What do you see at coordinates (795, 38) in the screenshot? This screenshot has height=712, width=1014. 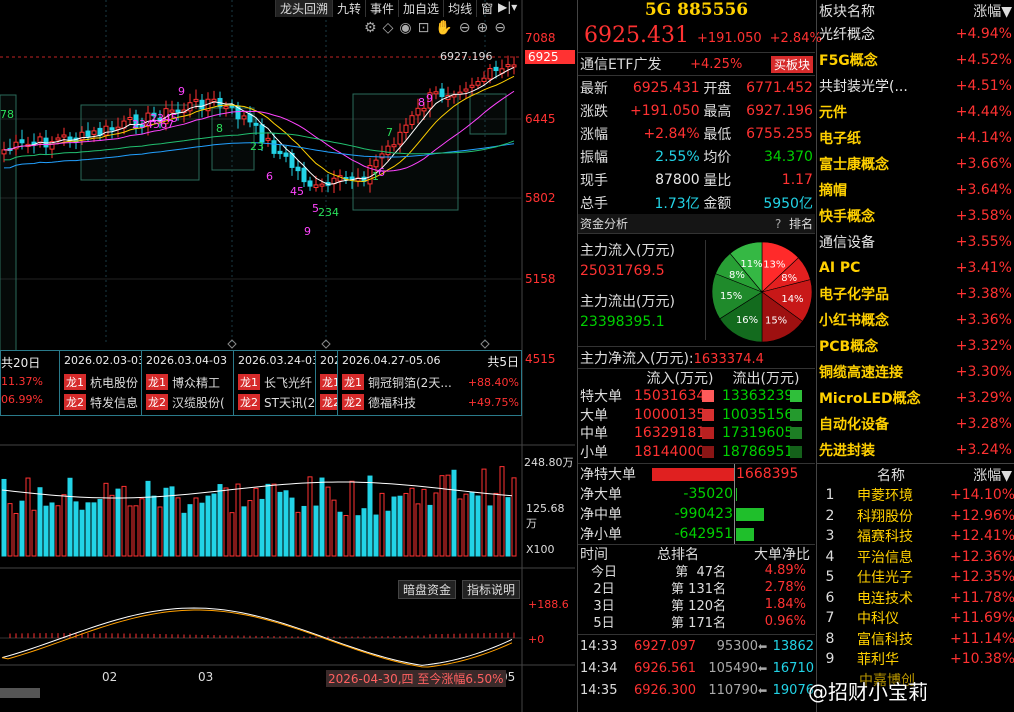 I see `quote-change-pct: +2.84%` at bounding box center [795, 38].